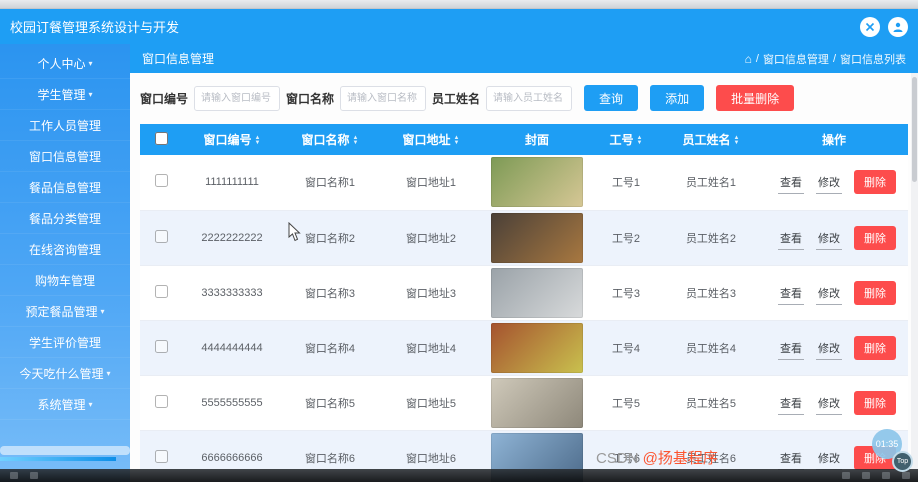 This screenshot has width=918, height=482. I want to click on window-name-cell: 窗口名称3, so click(330, 293).